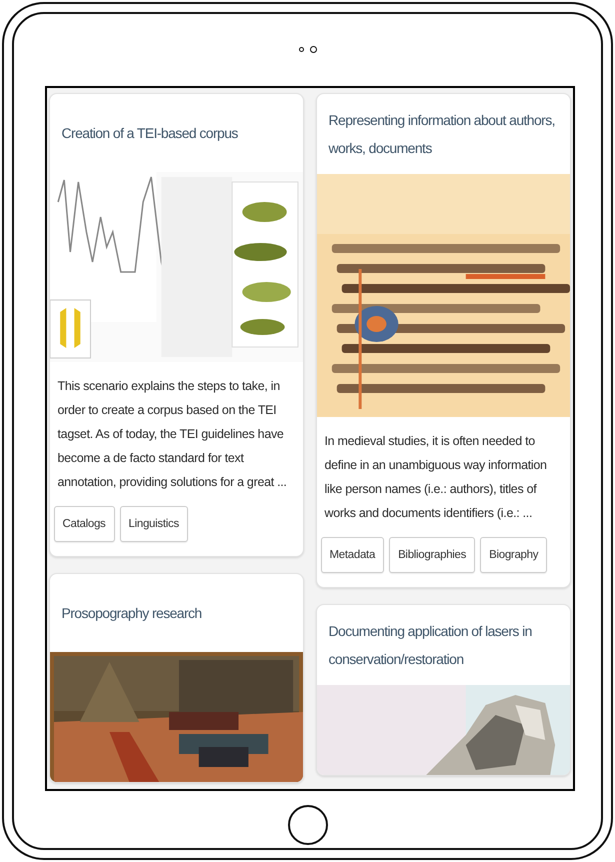 The image size is (615, 862). What do you see at coordinates (84, 524) in the screenshot?
I see `tag-button: Catalogs` at bounding box center [84, 524].